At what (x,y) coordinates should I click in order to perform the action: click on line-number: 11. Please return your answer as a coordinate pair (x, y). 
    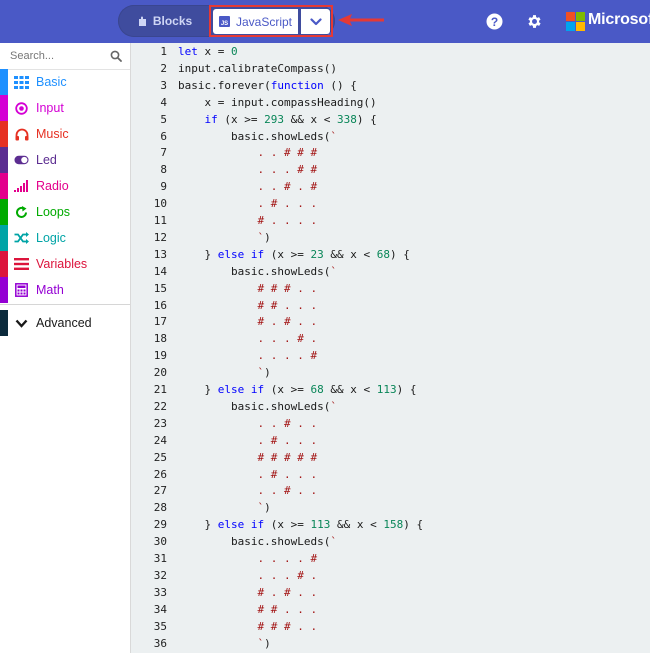
    Looking at the image, I should click on (160, 220).